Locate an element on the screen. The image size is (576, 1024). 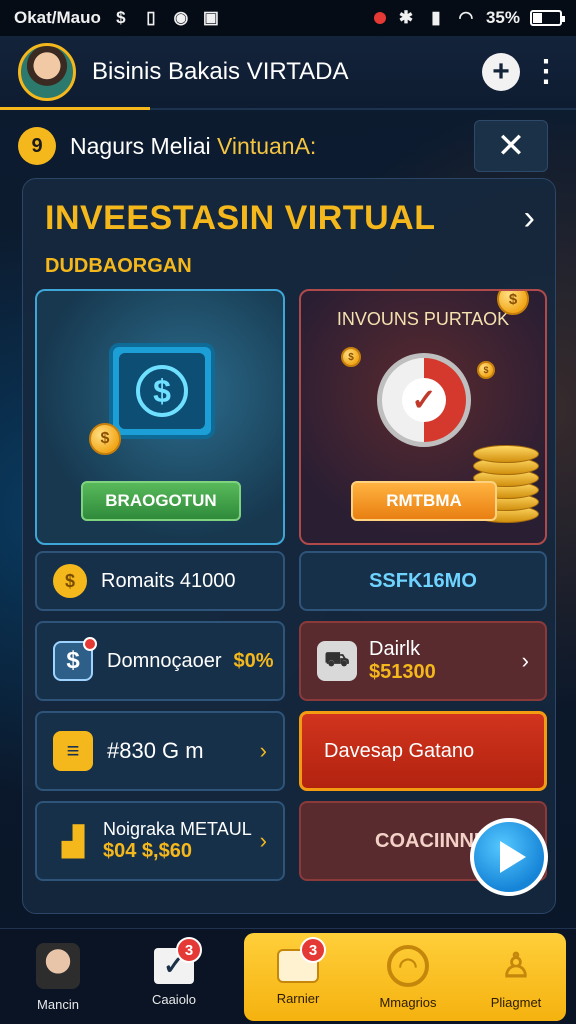
cart-icon: ⛟ is located at coordinates (337, 661).